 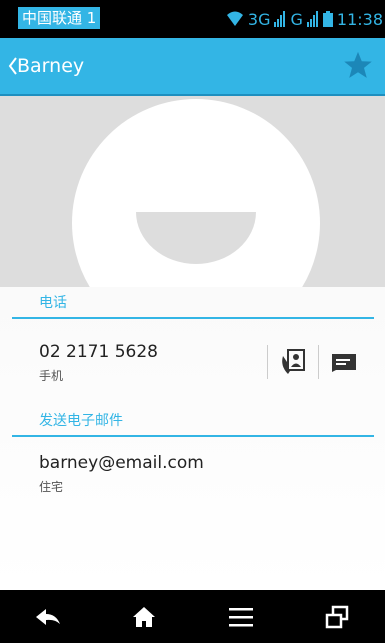 I want to click on sms-button, so click(x=344, y=362).